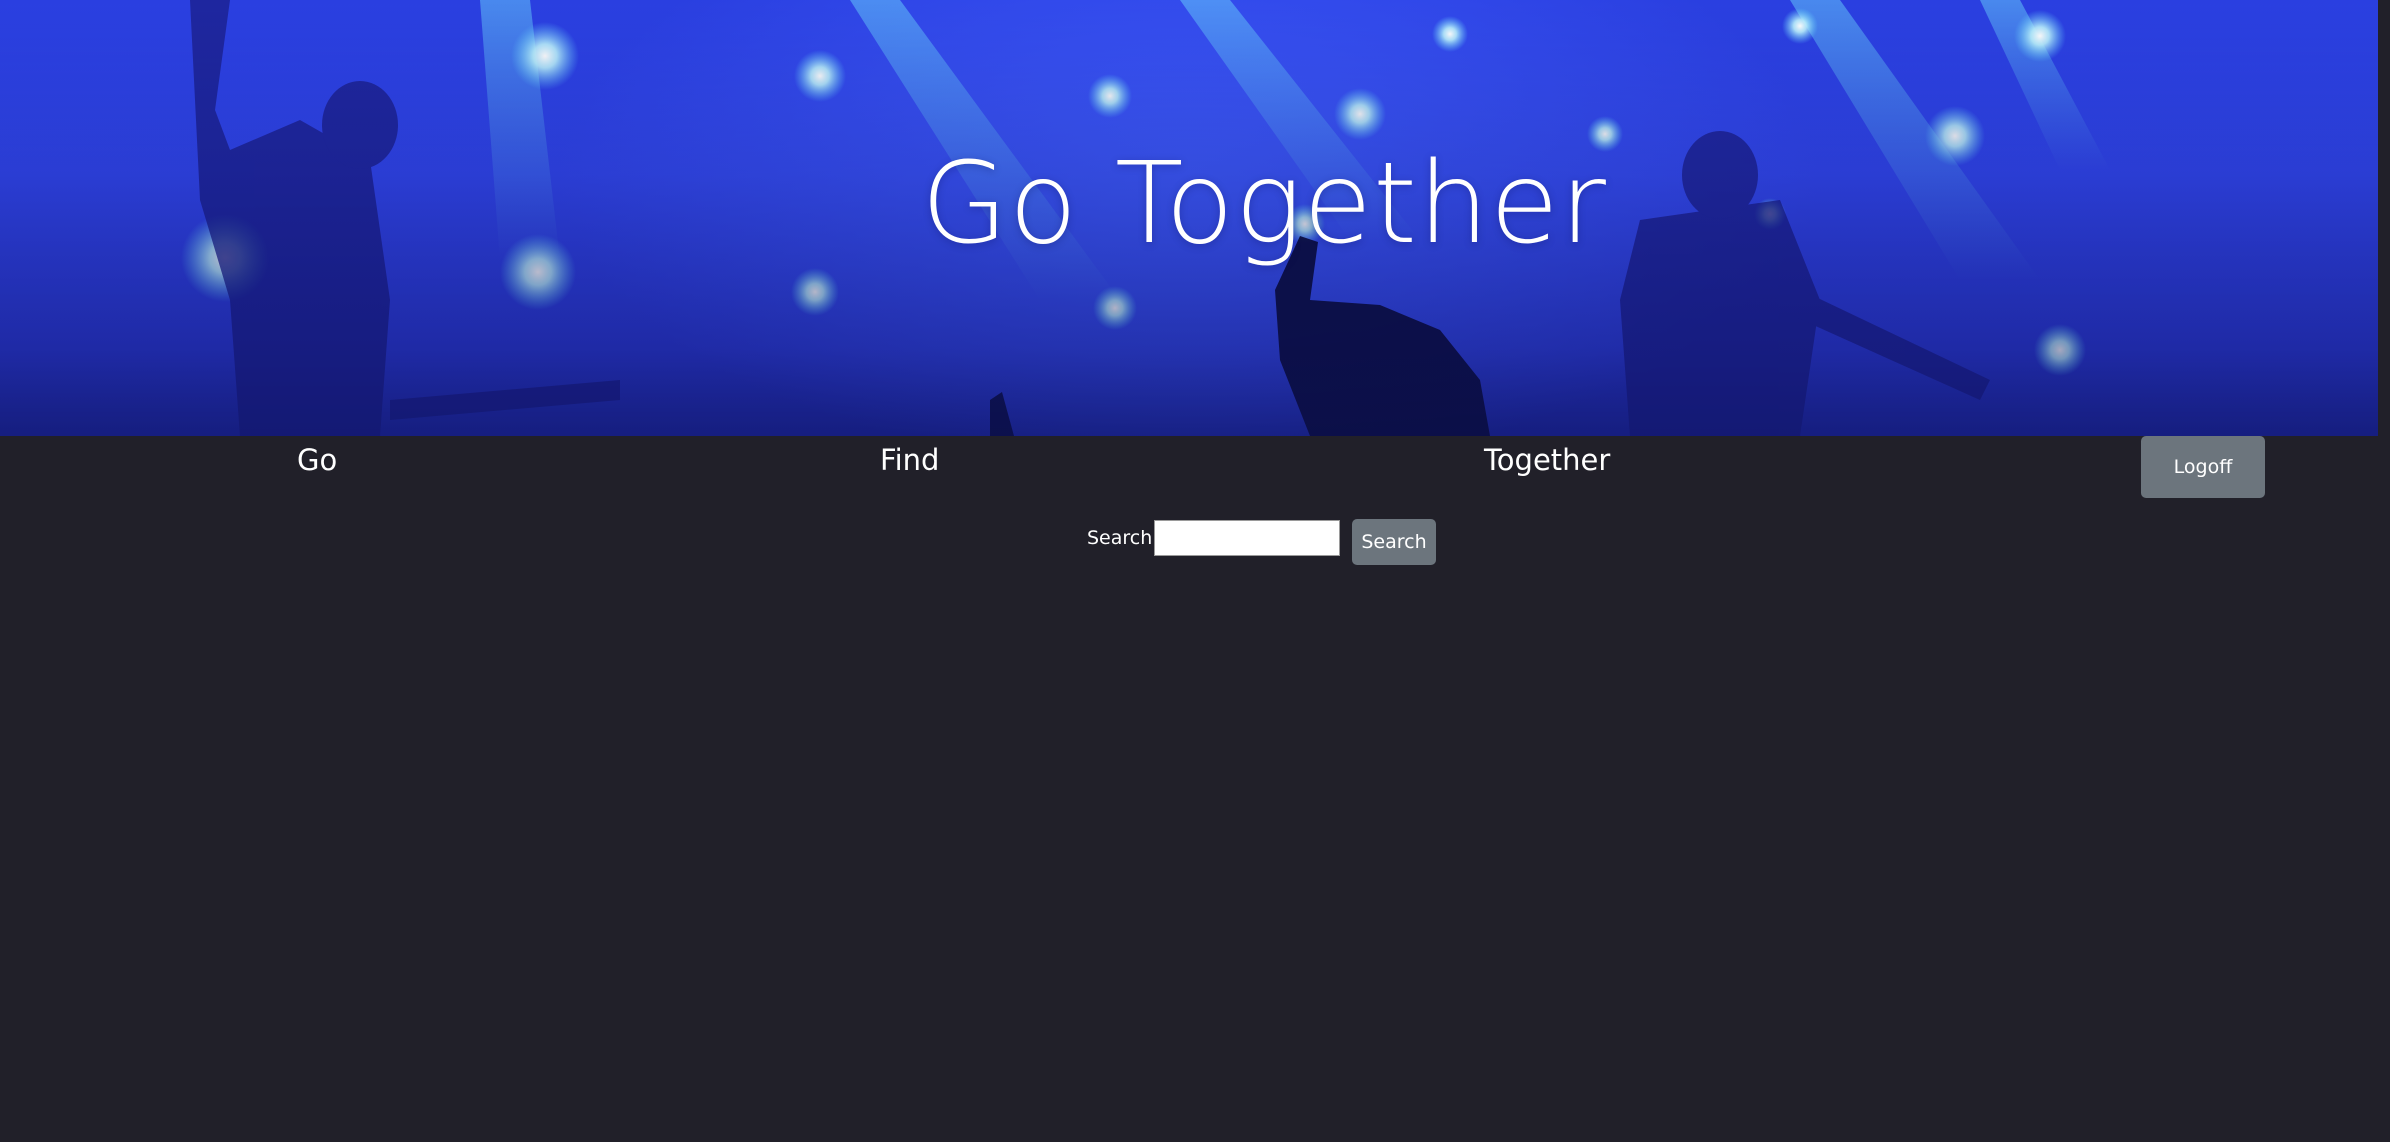 The height and width of the screenshot is (1142, 2390). I want to click on site-title: Go Together, so click(1264, 204).